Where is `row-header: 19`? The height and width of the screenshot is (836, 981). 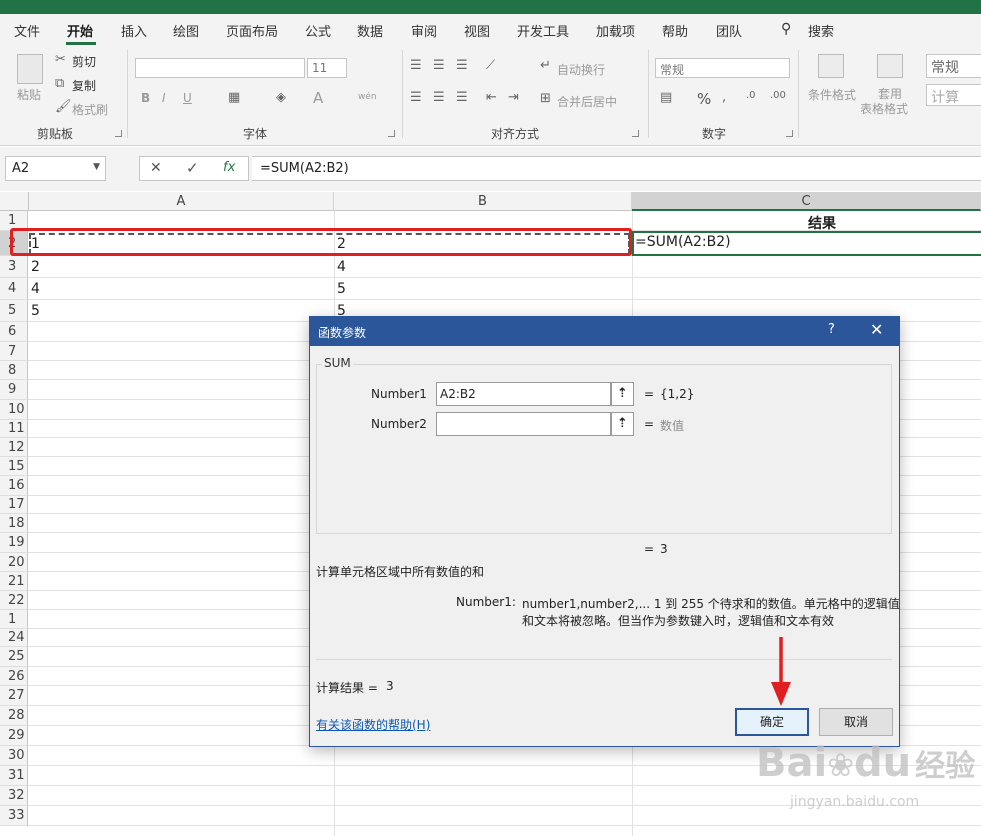 row-header: 19 is located at coordinates (14, 543).